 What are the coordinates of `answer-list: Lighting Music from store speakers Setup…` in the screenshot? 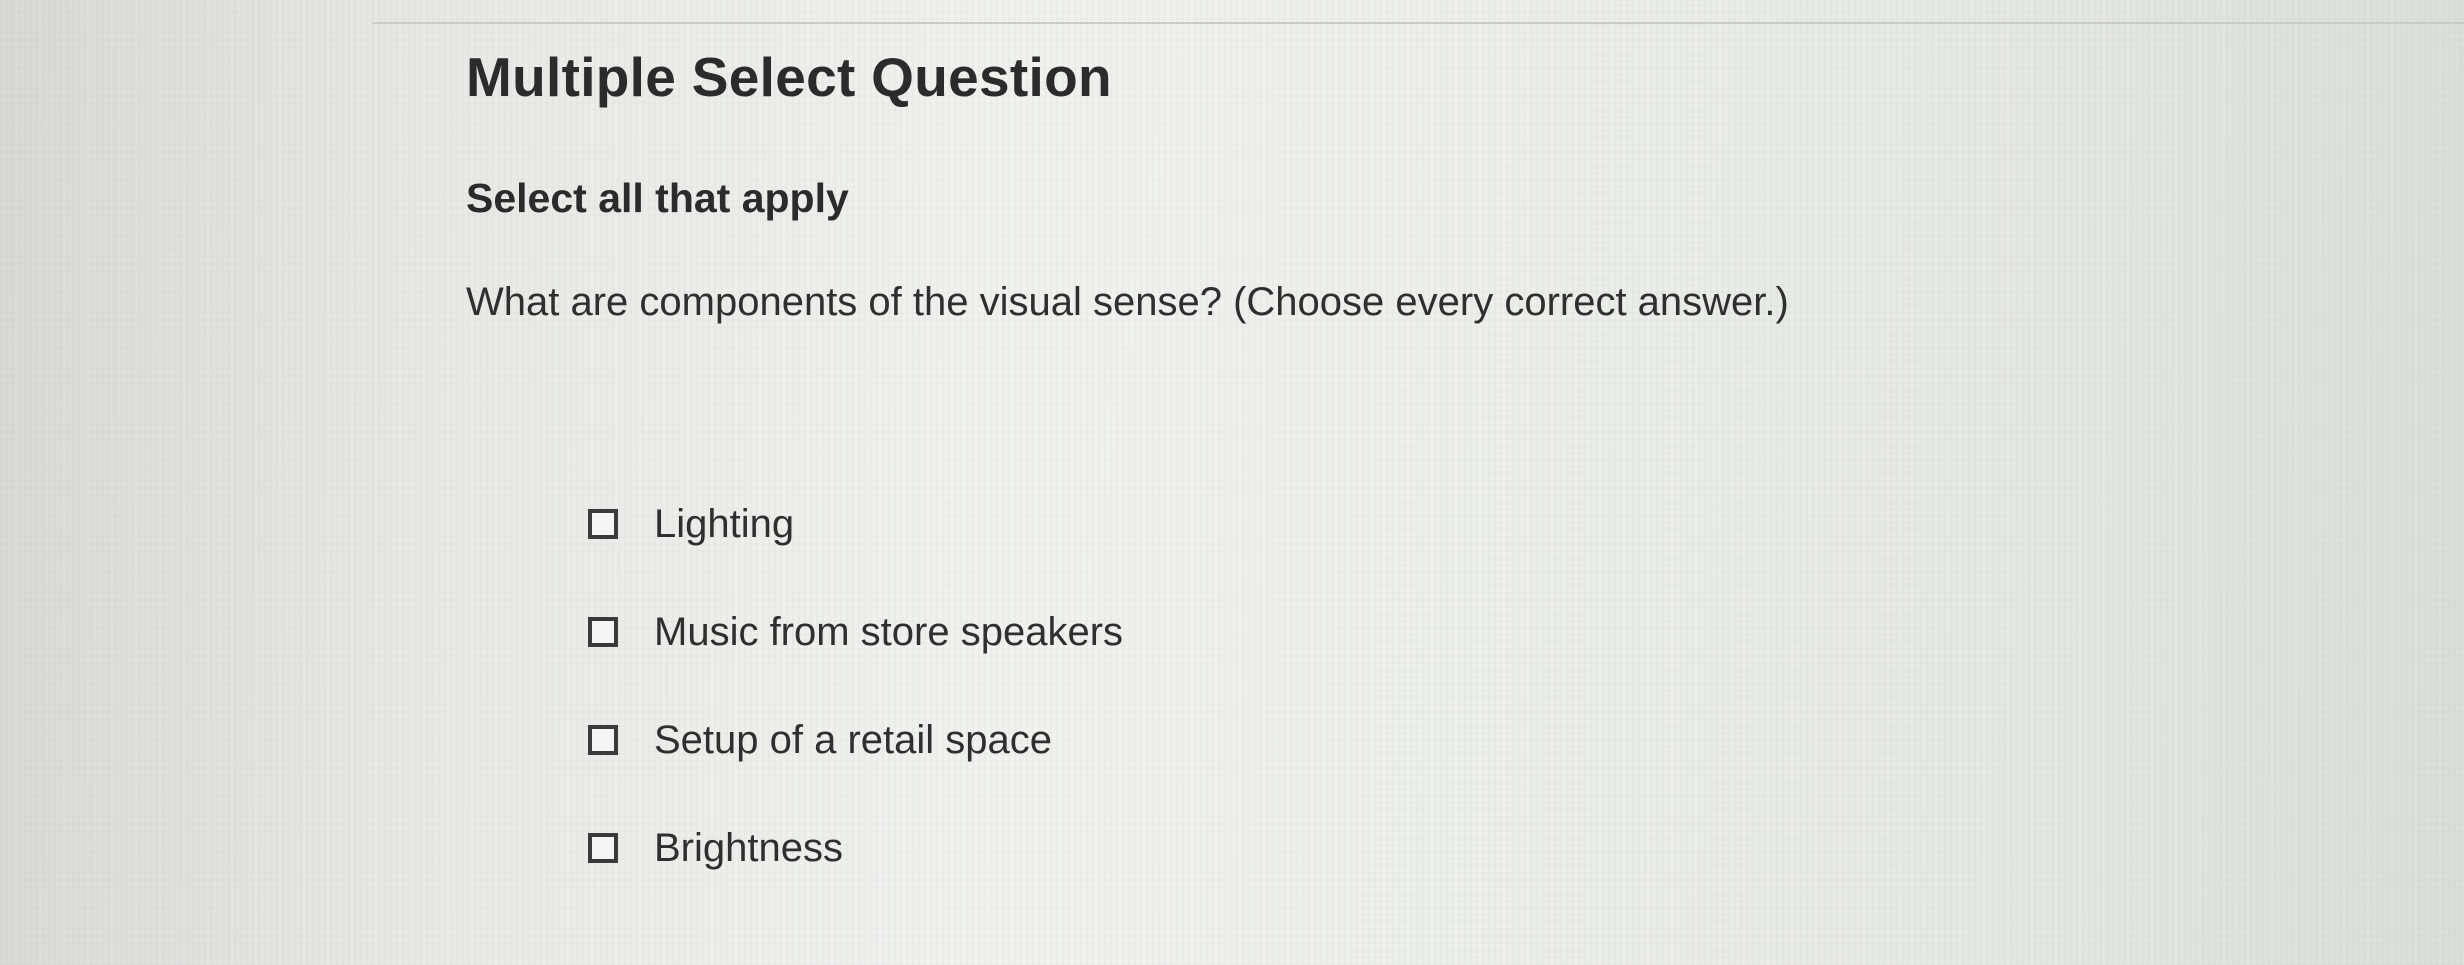 It's located at (855, 710).